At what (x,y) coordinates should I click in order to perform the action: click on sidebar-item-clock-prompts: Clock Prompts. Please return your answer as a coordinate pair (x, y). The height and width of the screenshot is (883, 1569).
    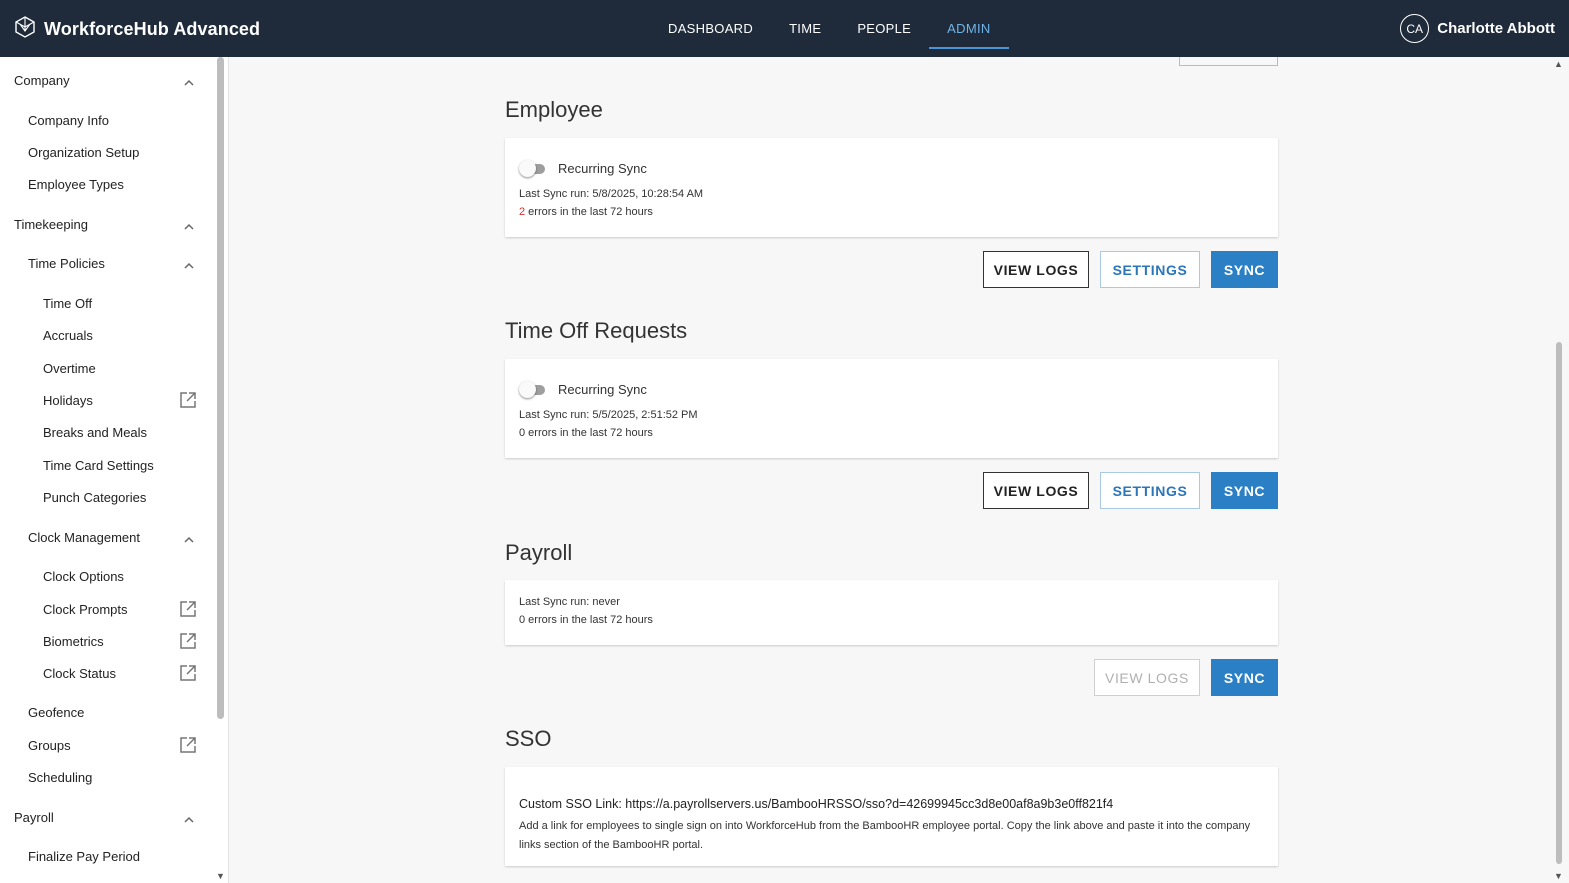
    Looking at the image, I should click on (85, 609).